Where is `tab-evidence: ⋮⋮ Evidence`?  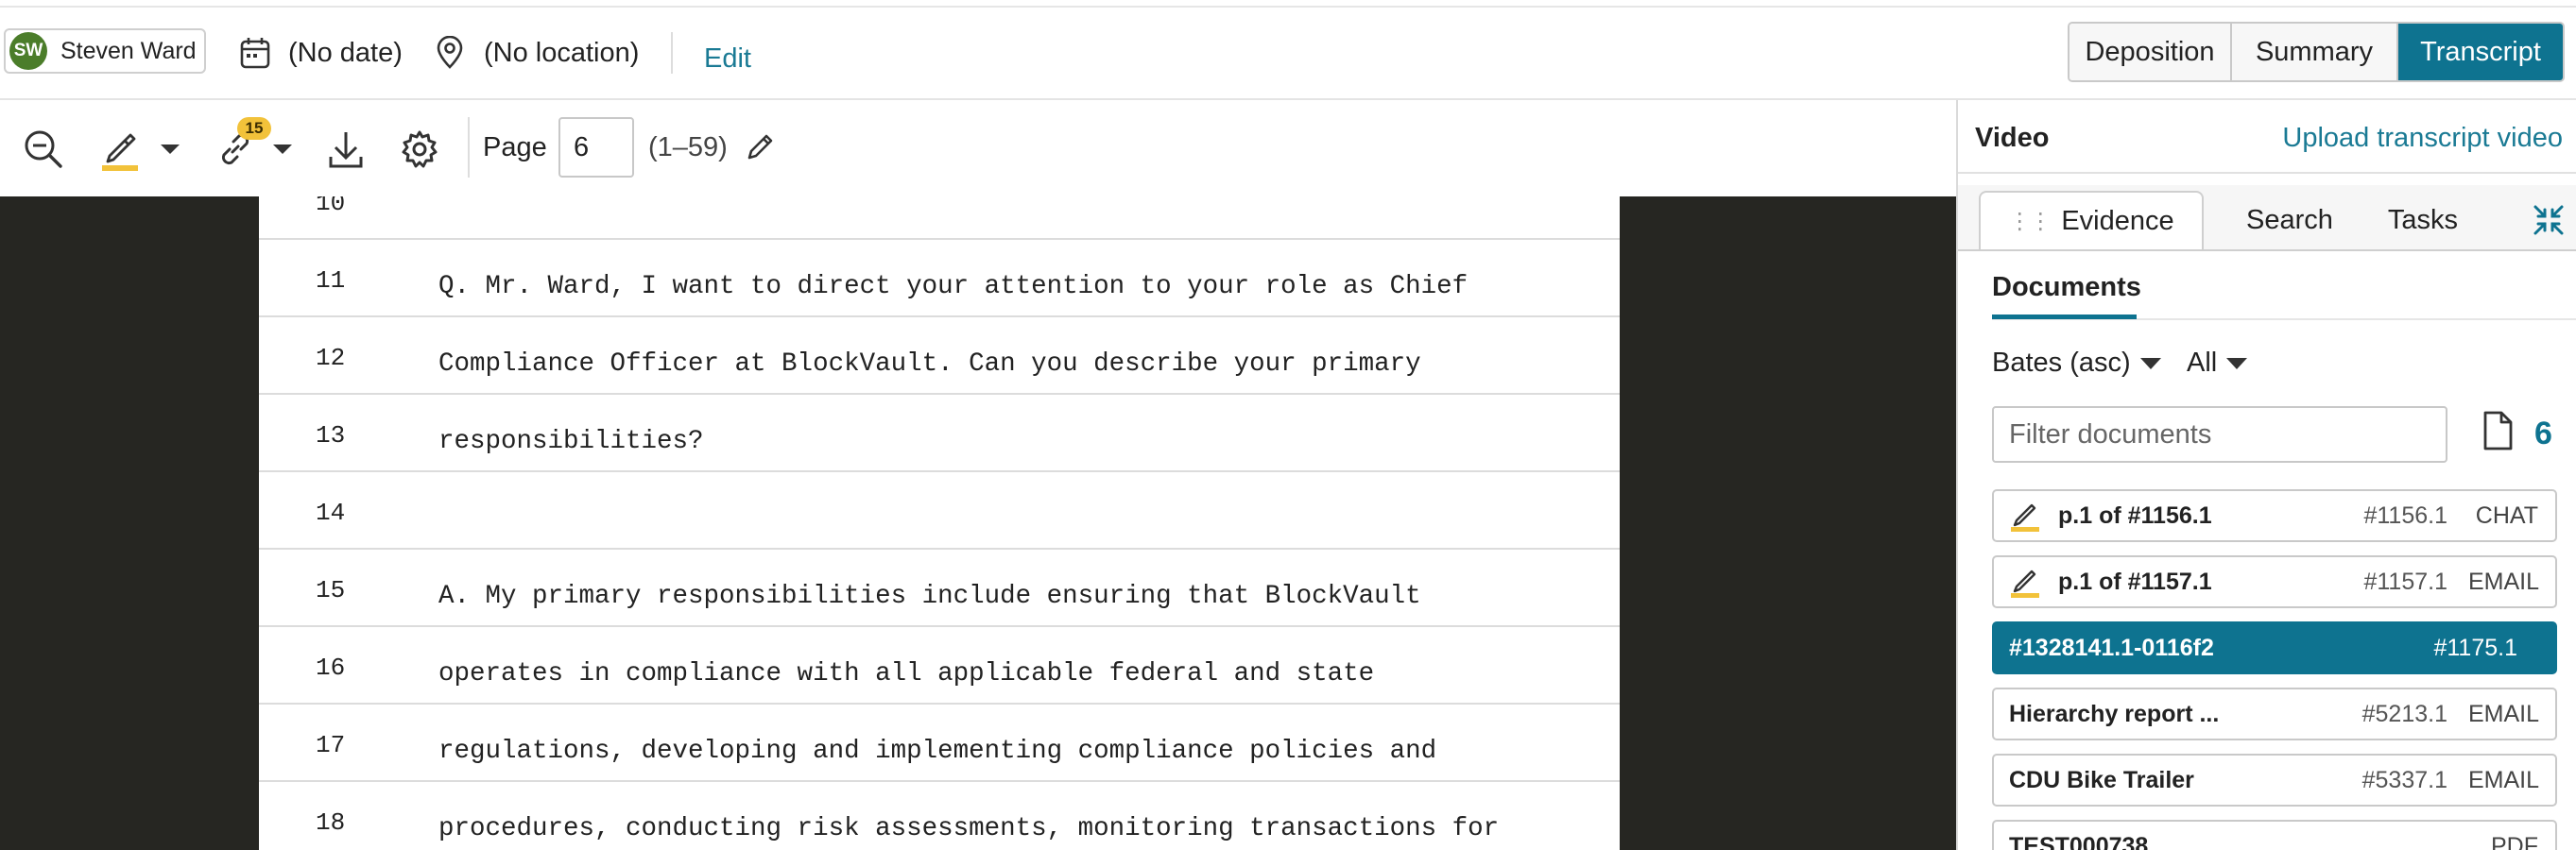
tab-evidence: ⋮⋮ Evidence is located at coordinates (2091, 220).